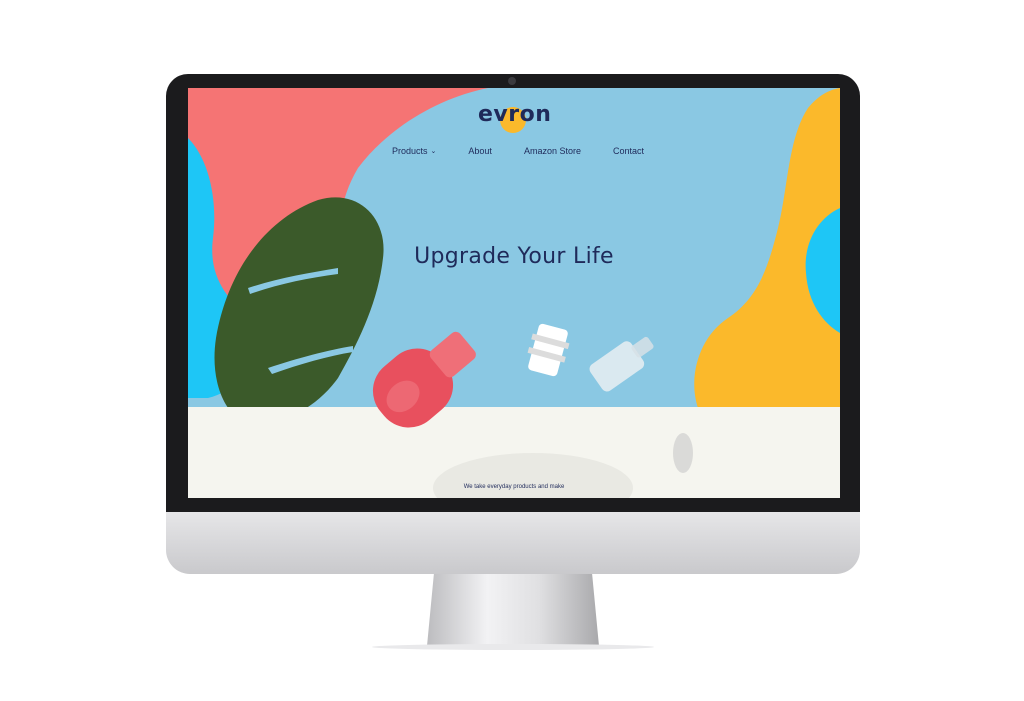 Image resolution: width=1024 pixels, height=701 pixels. Describe the element at coordinates (514, 256) in the screenshot. I see `hero-title: Upgrade Your Life` at that location.